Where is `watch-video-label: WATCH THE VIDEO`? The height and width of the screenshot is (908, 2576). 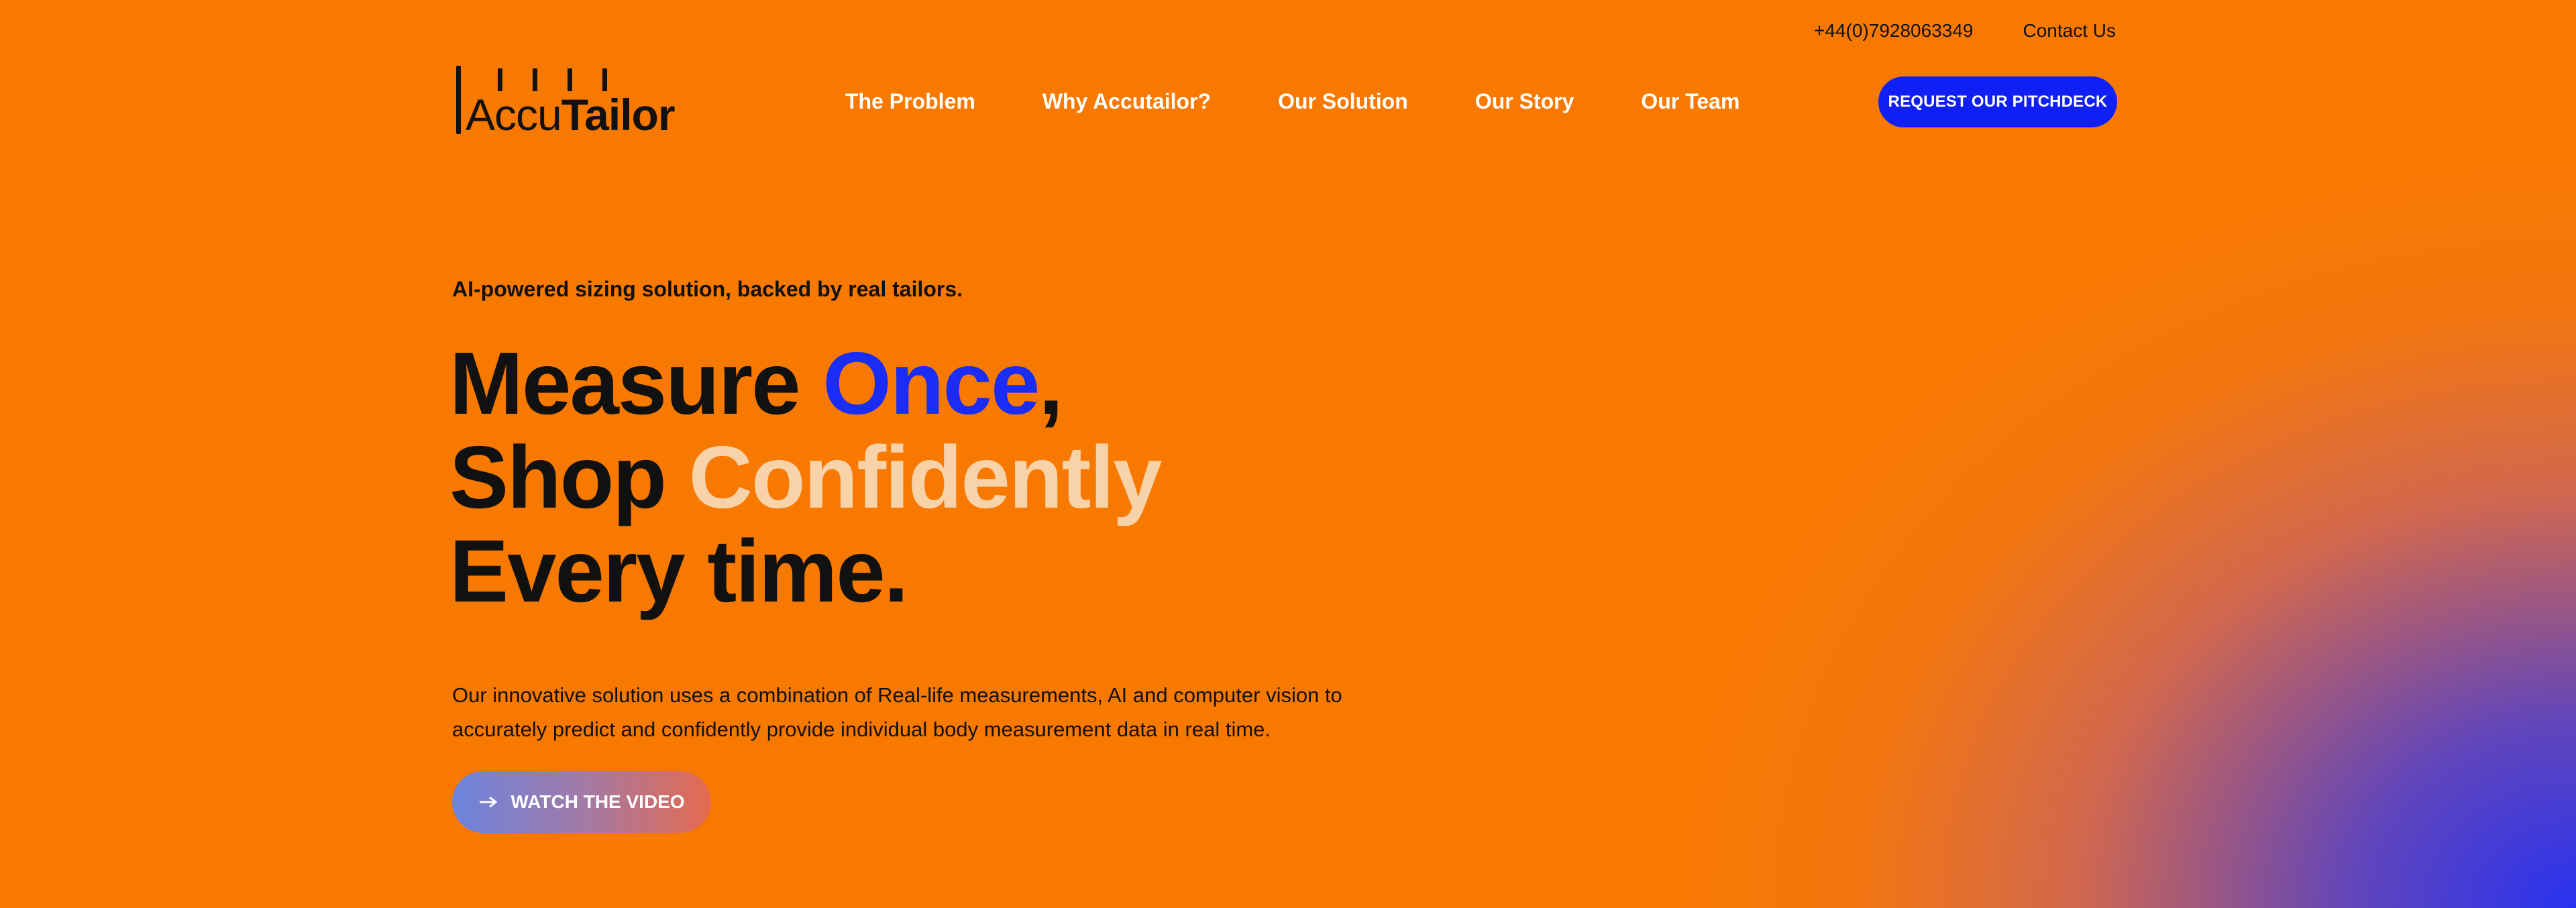 watch-video-label: WATCH THE VIDEO is located at coordinates (598, 802).